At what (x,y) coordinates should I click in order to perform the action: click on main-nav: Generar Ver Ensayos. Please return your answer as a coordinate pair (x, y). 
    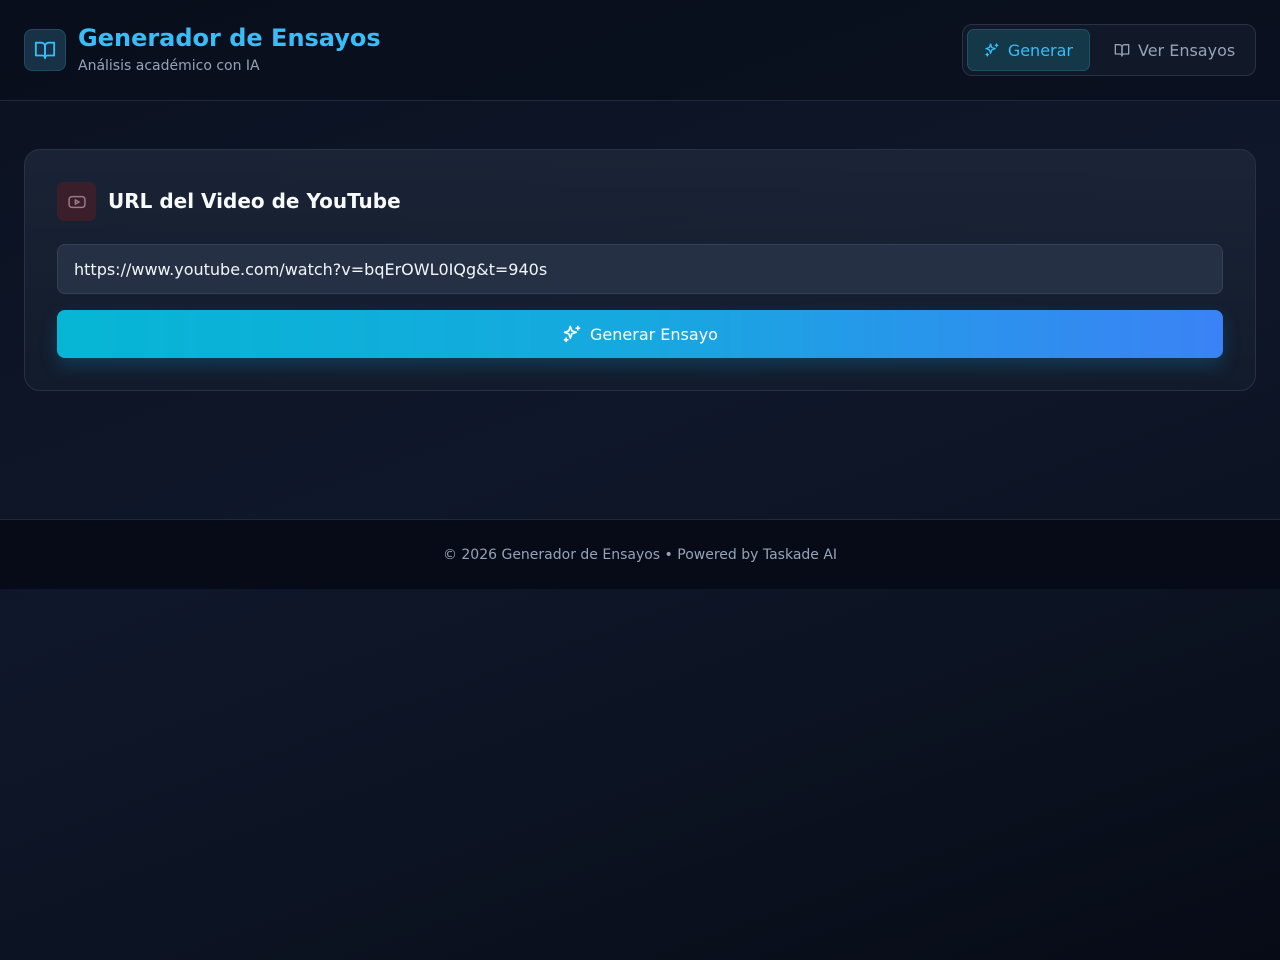
    Looking at the image, I should click on (1109, 50).